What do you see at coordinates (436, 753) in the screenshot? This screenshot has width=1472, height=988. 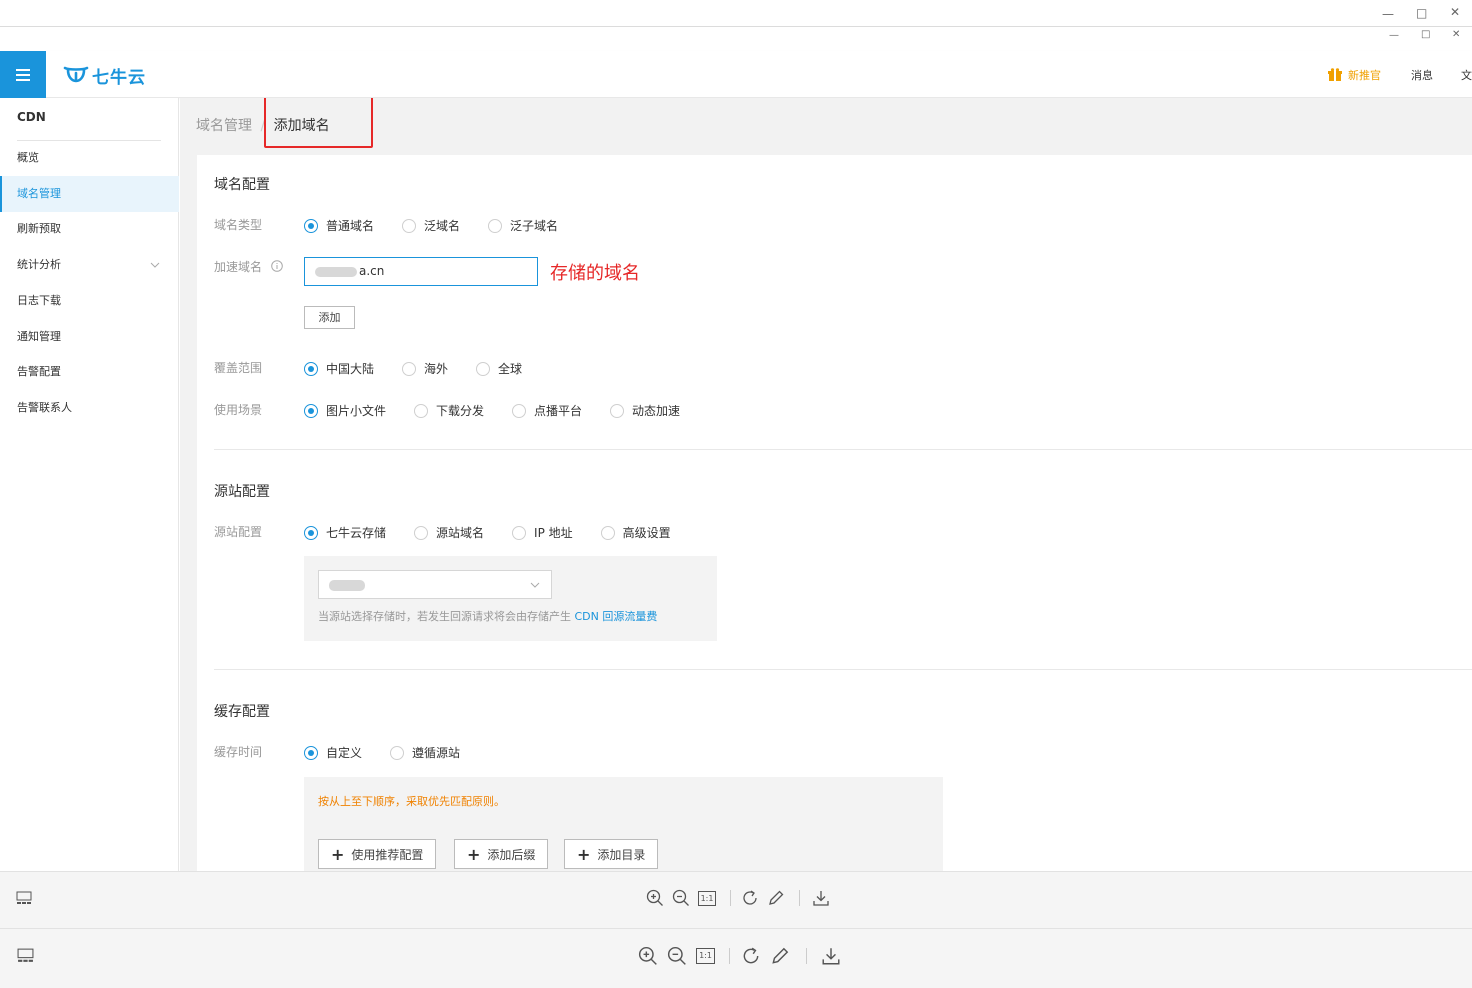 I see `radio-label: 遵循源站` at bounding box center [436, 753].